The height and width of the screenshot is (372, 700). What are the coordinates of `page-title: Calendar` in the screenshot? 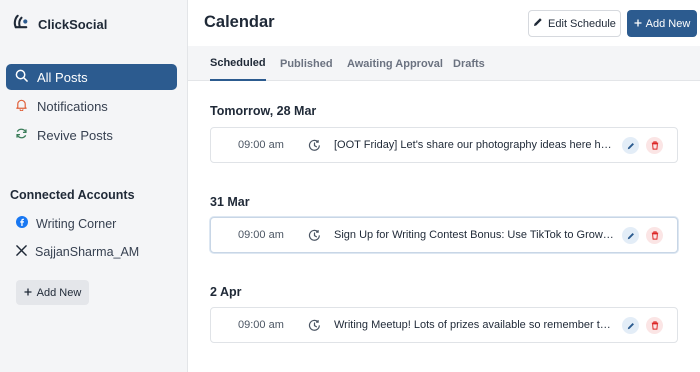 It's located at (239, 22).